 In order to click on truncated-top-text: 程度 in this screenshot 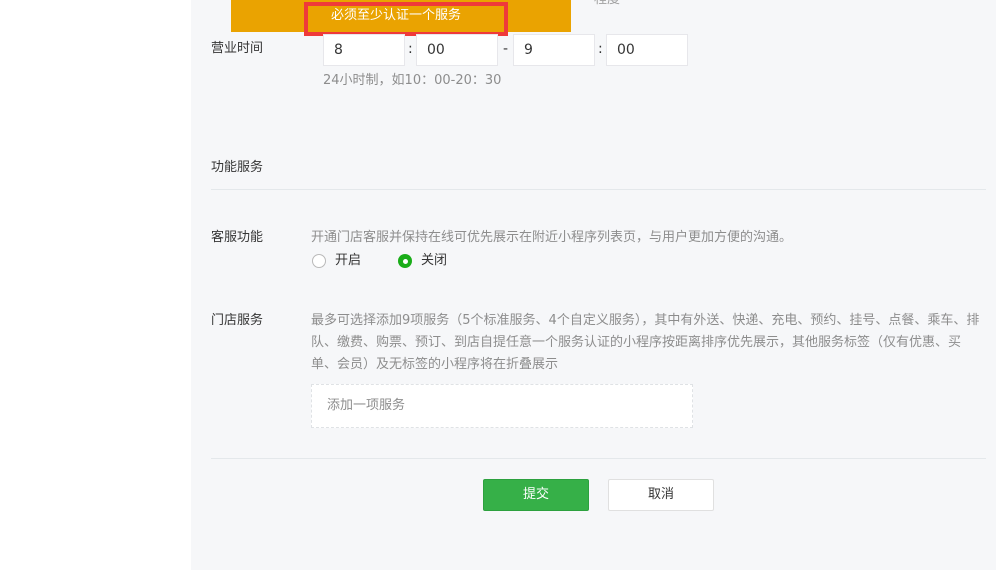, I will do `click(607, 4)`.